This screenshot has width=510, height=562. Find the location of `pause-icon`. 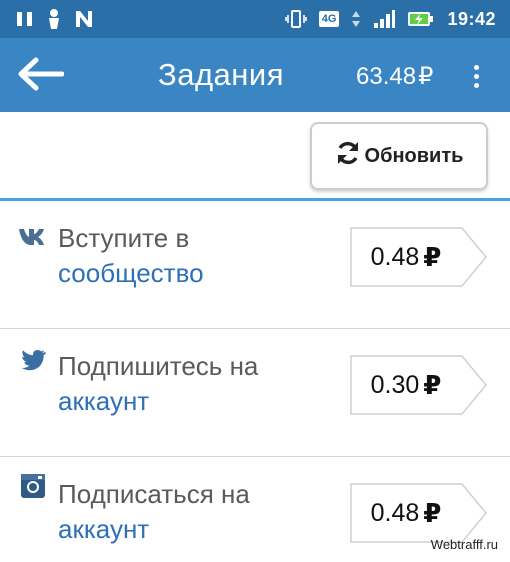

pause-icon is located at coordinates (25, 19).